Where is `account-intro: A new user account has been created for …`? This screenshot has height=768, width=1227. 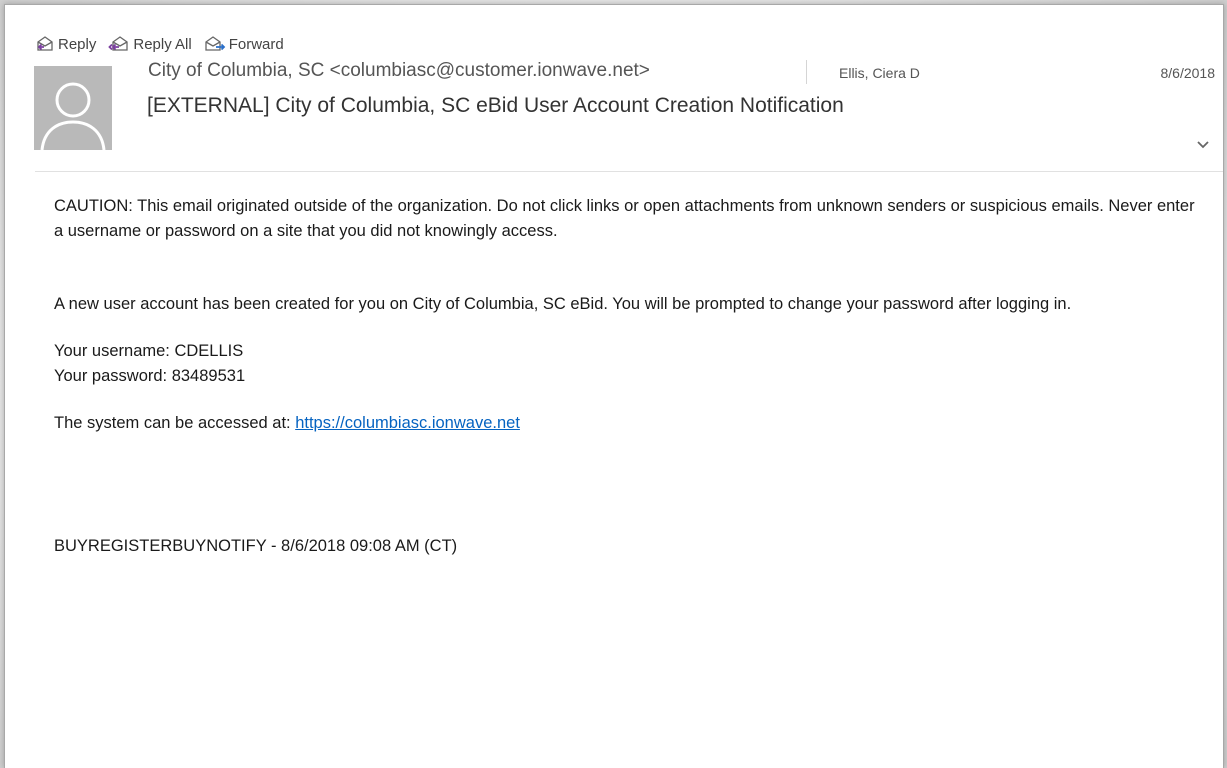 account-intro: A new user account has been created for … is located at coordinates (563, 304).